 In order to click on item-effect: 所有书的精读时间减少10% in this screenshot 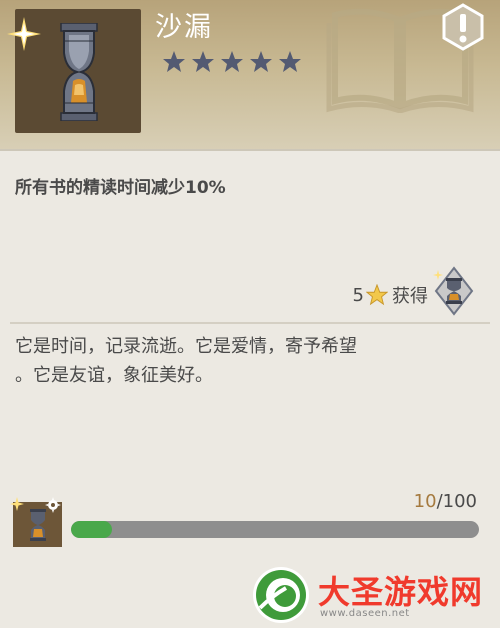, I will do `click(120, 188)`.